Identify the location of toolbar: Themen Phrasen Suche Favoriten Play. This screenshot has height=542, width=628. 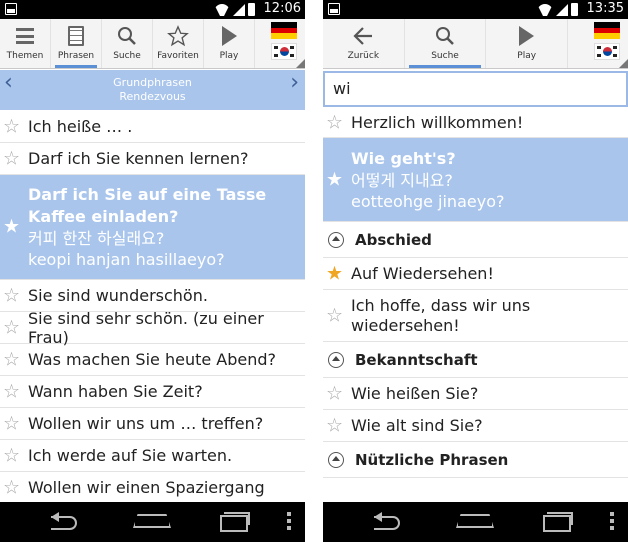
(152, 44).